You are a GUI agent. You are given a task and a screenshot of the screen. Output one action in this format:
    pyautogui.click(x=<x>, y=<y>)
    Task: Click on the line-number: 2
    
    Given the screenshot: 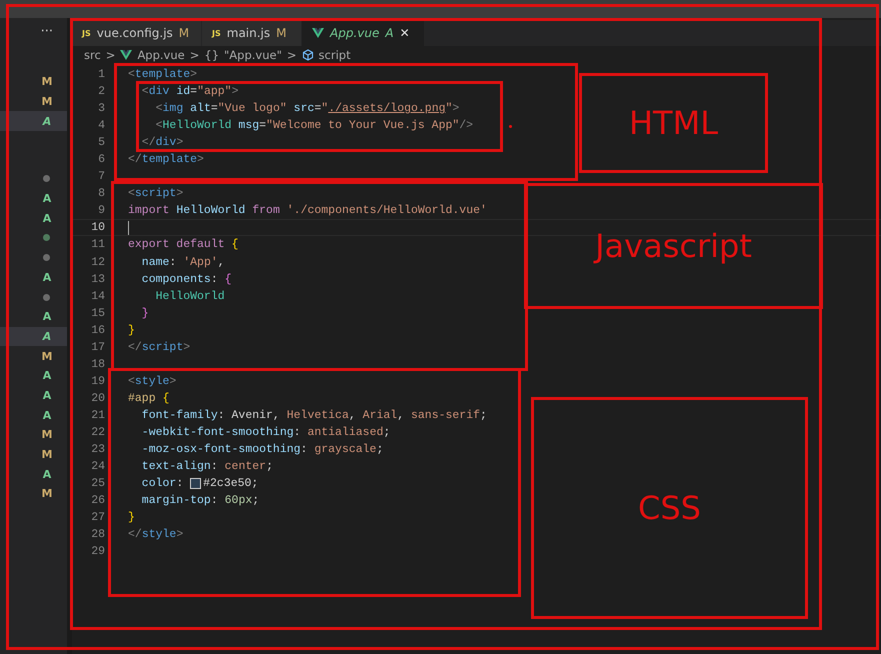 What is the action you would take?
    pyautogui.click(x=101, y=91)
    